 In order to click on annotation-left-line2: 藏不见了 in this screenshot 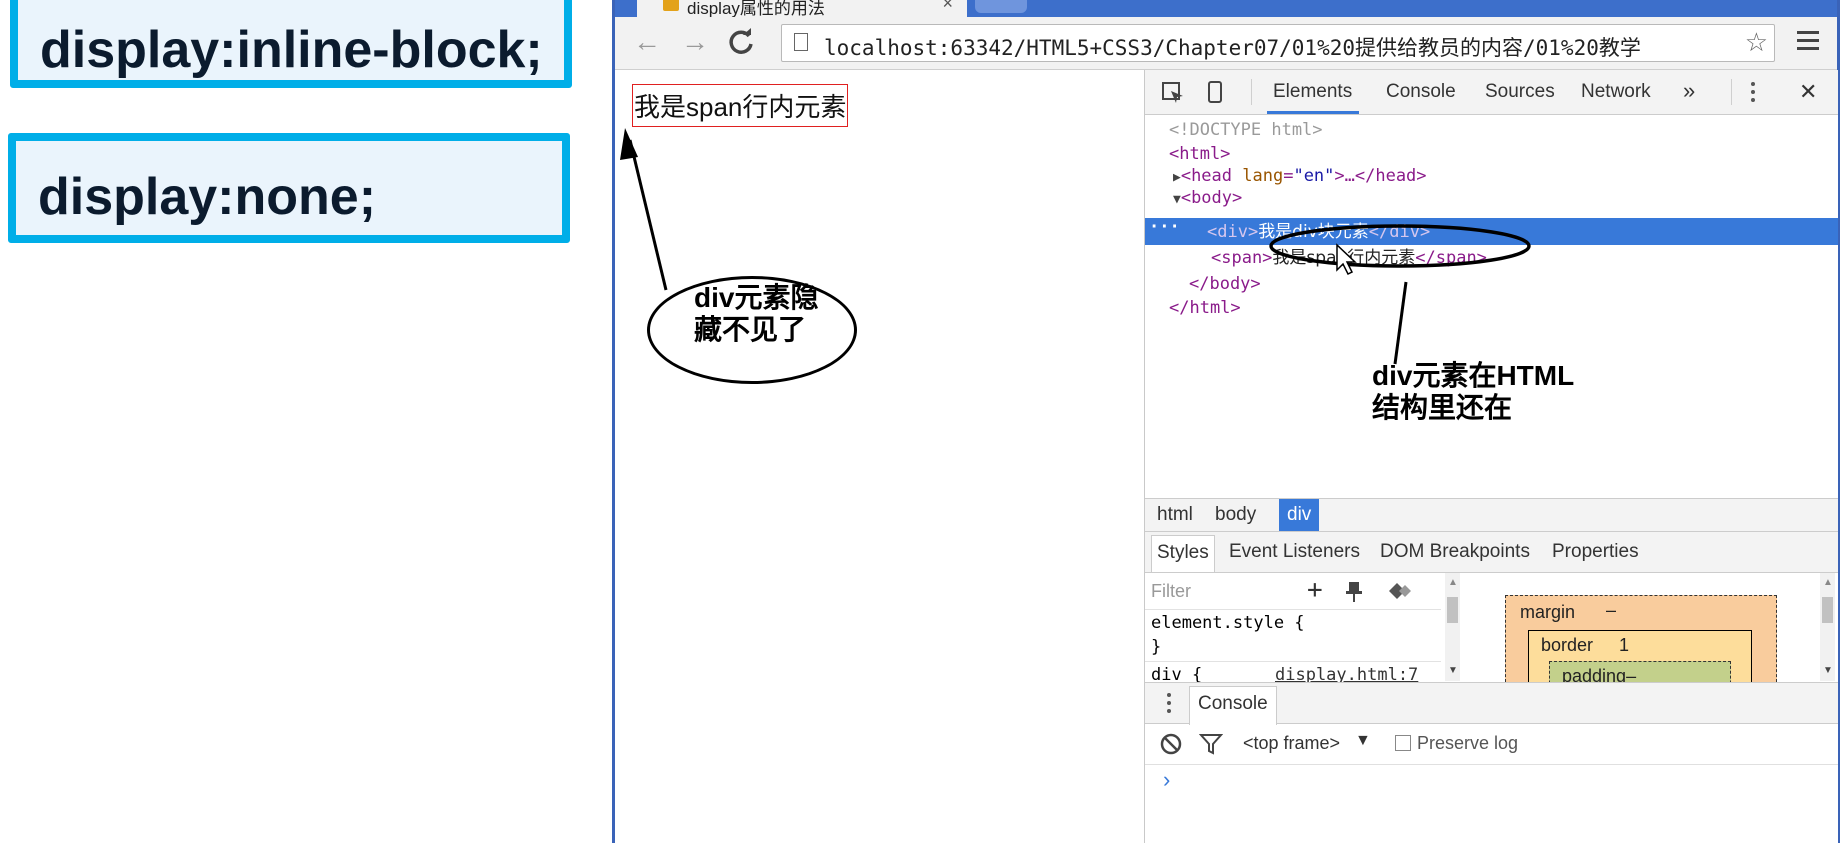, I will do `click(750, 329)`.